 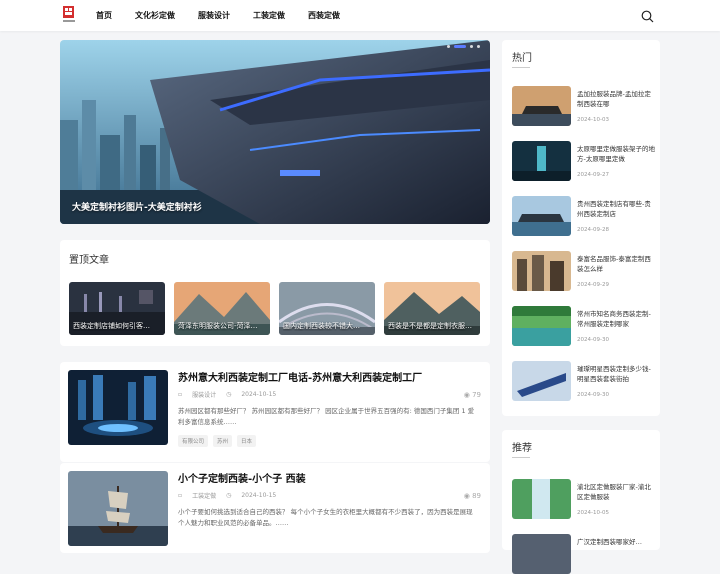 What do you see at coordinates (89, 260) in the screenshot?
I see `pinned-title: 置顶文章` at bounding box center [89, 260].